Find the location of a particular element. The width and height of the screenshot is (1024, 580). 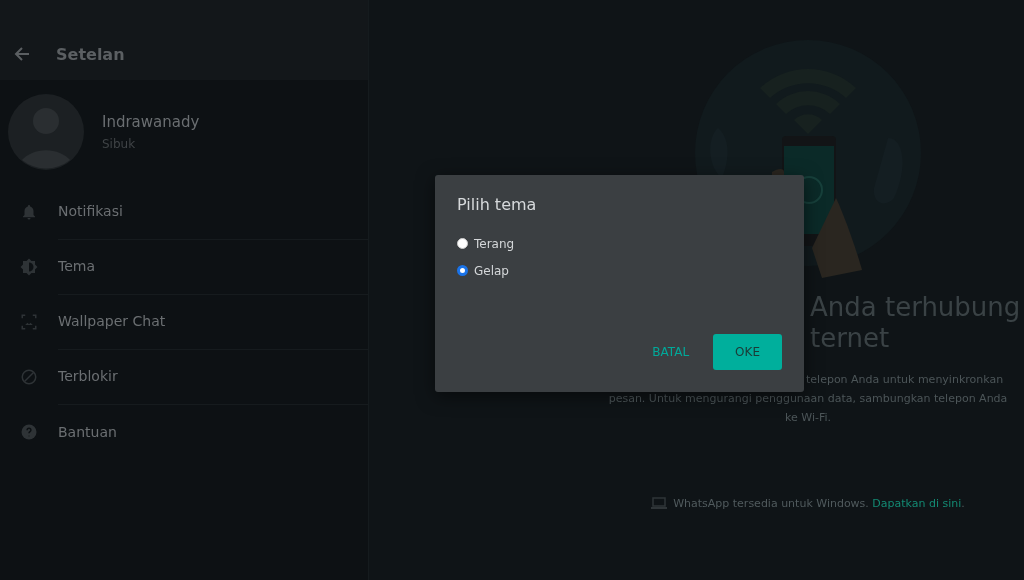

wallpaper-icon is located at coordinates (29, 321).